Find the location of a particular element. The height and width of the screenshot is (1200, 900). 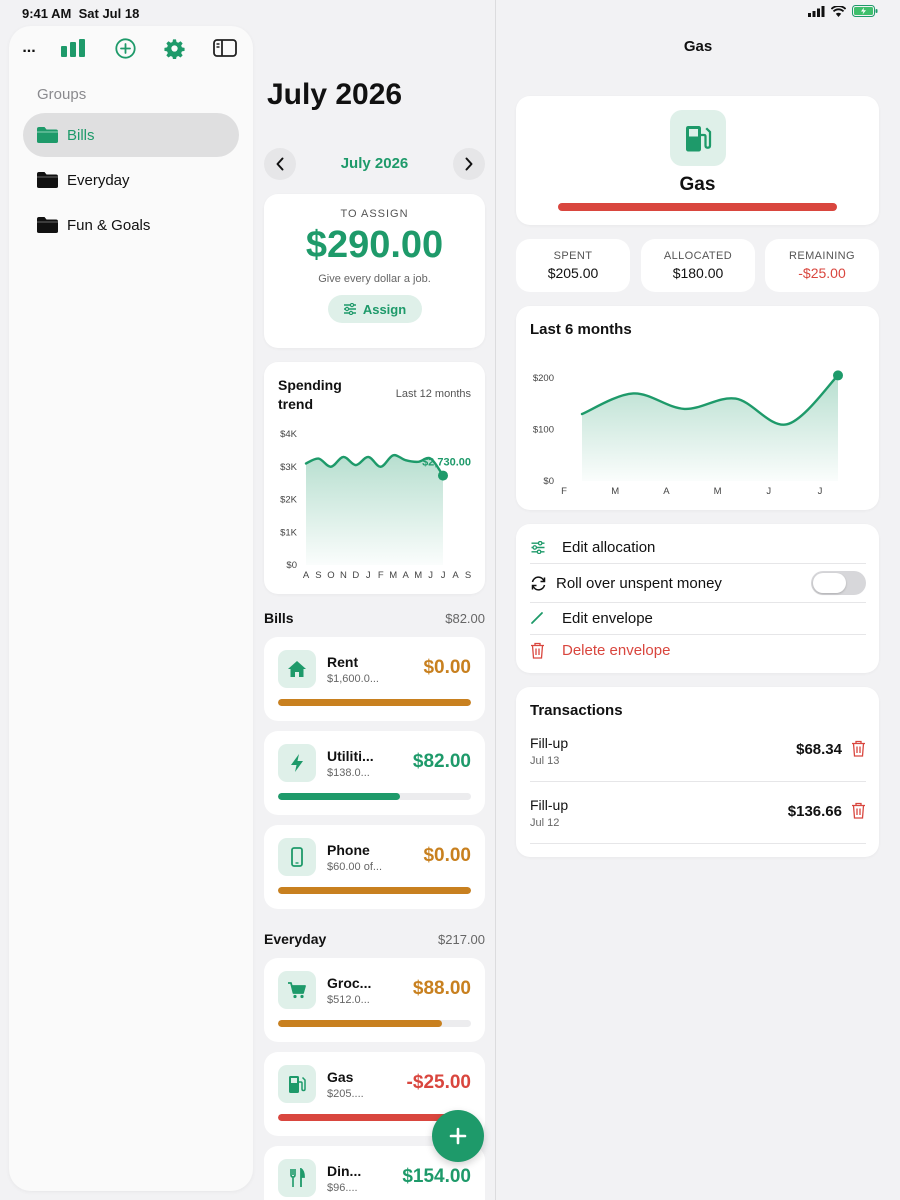

rollover-row: Roll over unspent money is located at coordinates (698, 583).